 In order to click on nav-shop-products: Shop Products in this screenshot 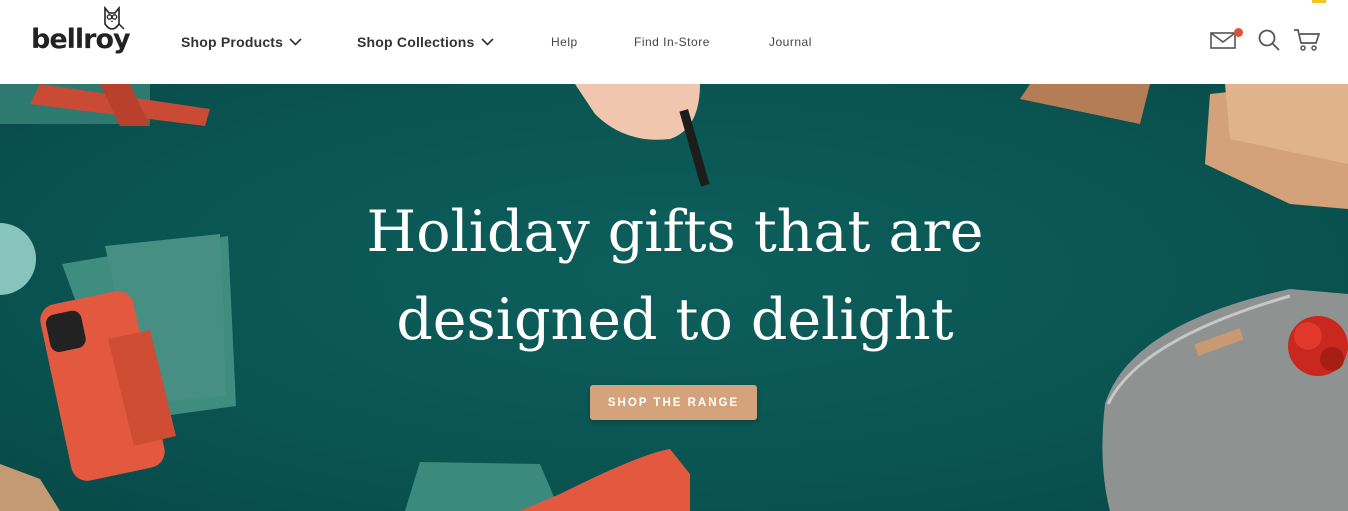, I will do `click(241, 42)`.